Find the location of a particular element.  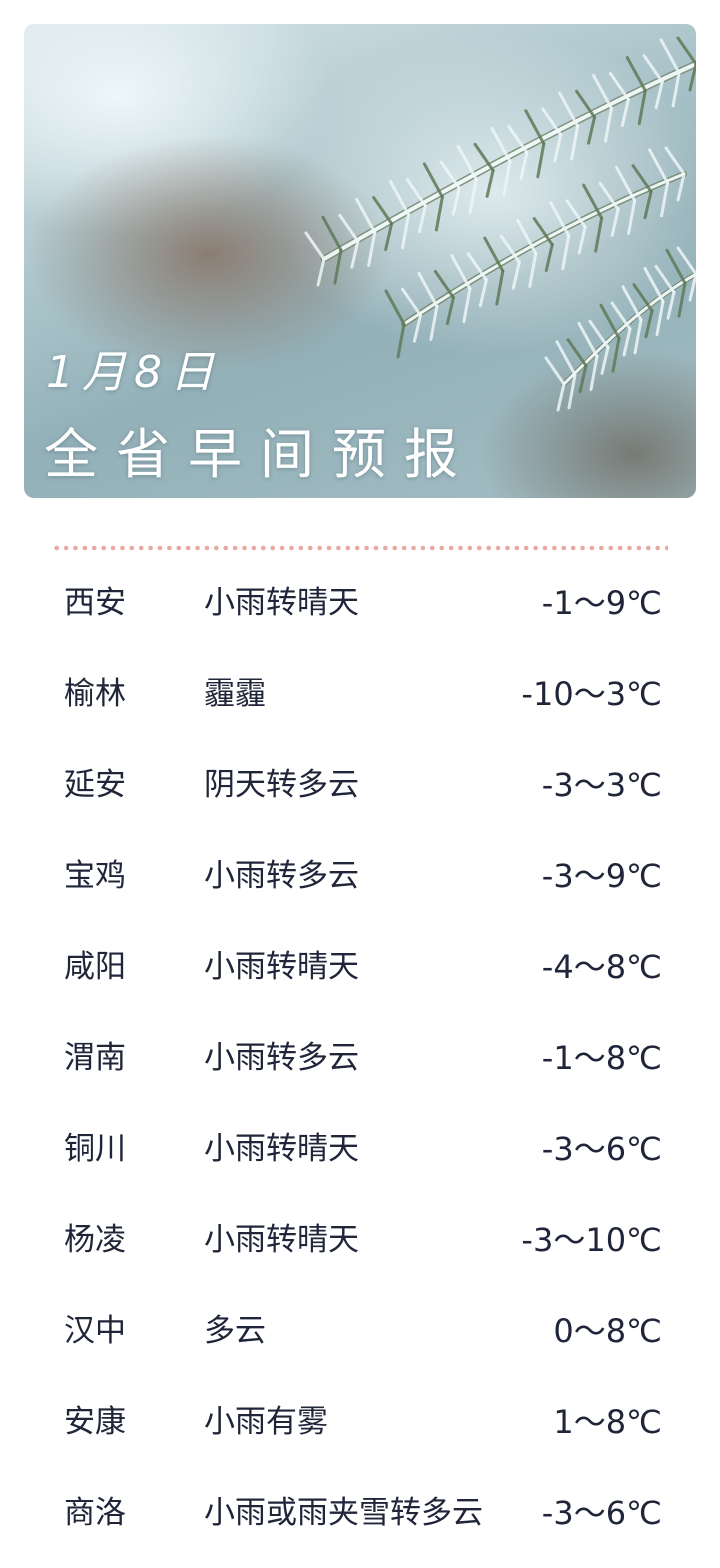

weather-condition: 小雨或雨夹雪转多云 is located at coordinates (343, 1513).